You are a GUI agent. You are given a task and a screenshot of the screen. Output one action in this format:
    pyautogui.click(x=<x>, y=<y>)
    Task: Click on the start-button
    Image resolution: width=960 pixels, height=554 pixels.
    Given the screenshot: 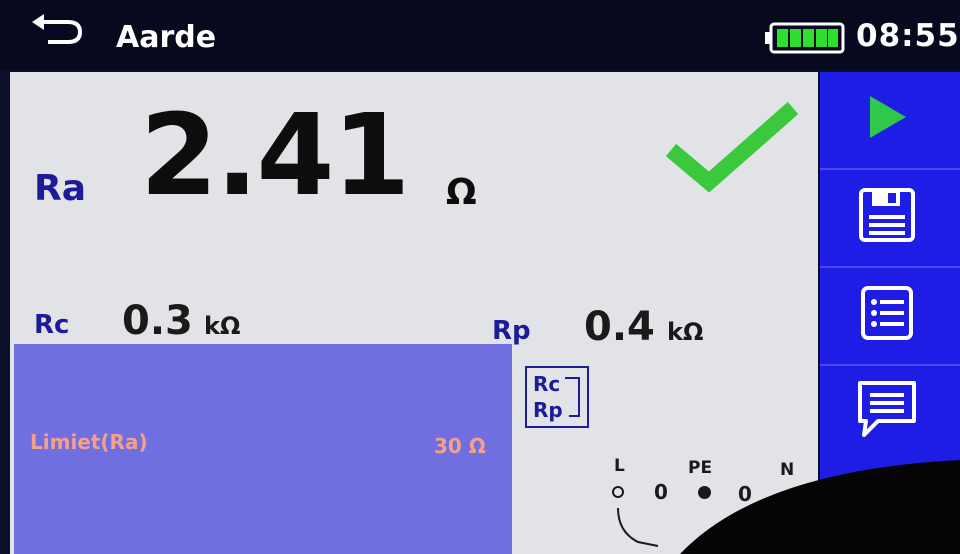 What is the action you would take?
    pyautogui.click(x=887, y=117)
    